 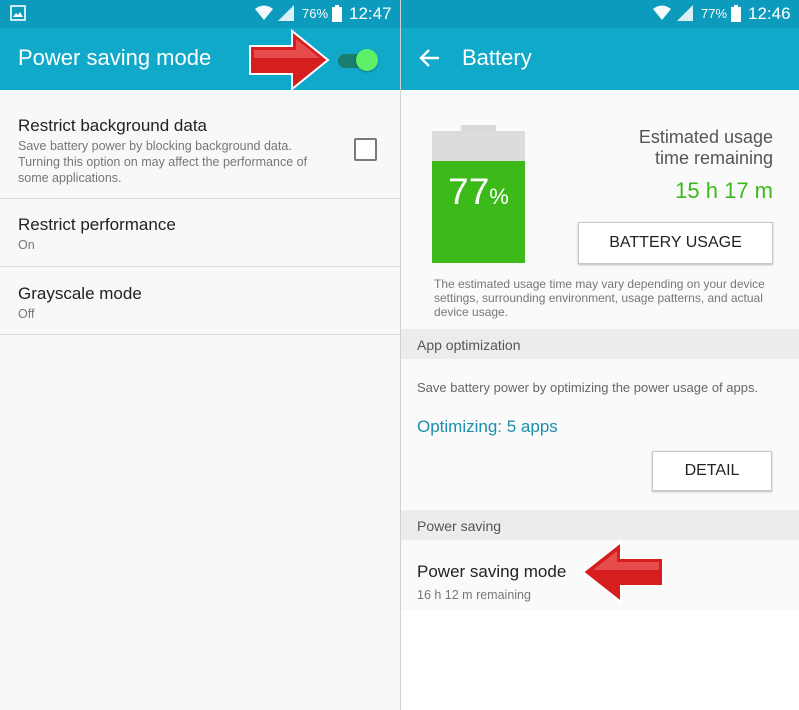 What do you see at coordinates (497, 57) in the screenshot?
I see `page-title: Battery` at bounding box center [497, 57].